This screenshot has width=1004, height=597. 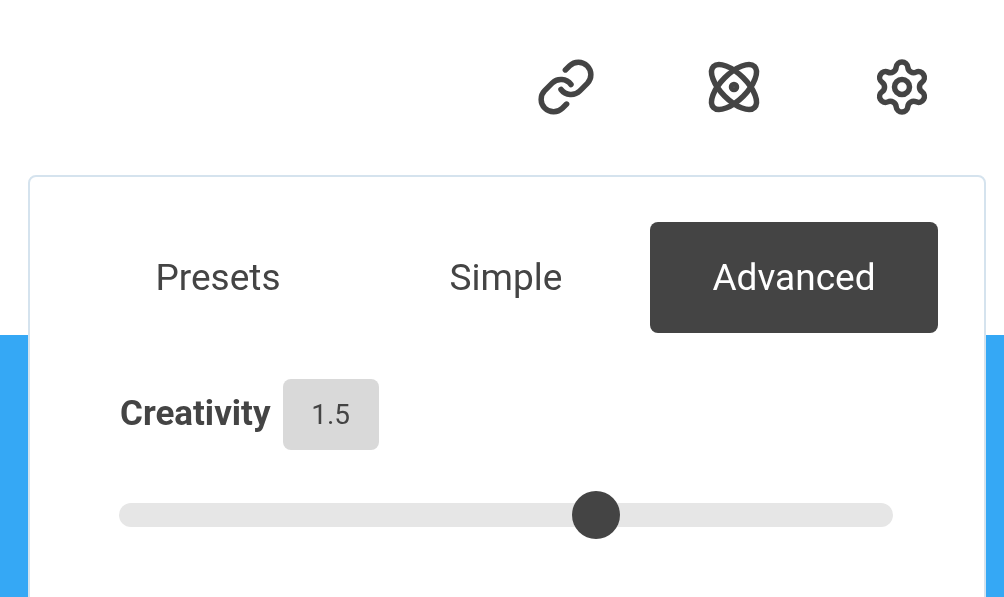 What do you see at coordinates (794, 277) in the screenshot?
I see `mode-tab: Advanced` at bounding box center [794, 277].